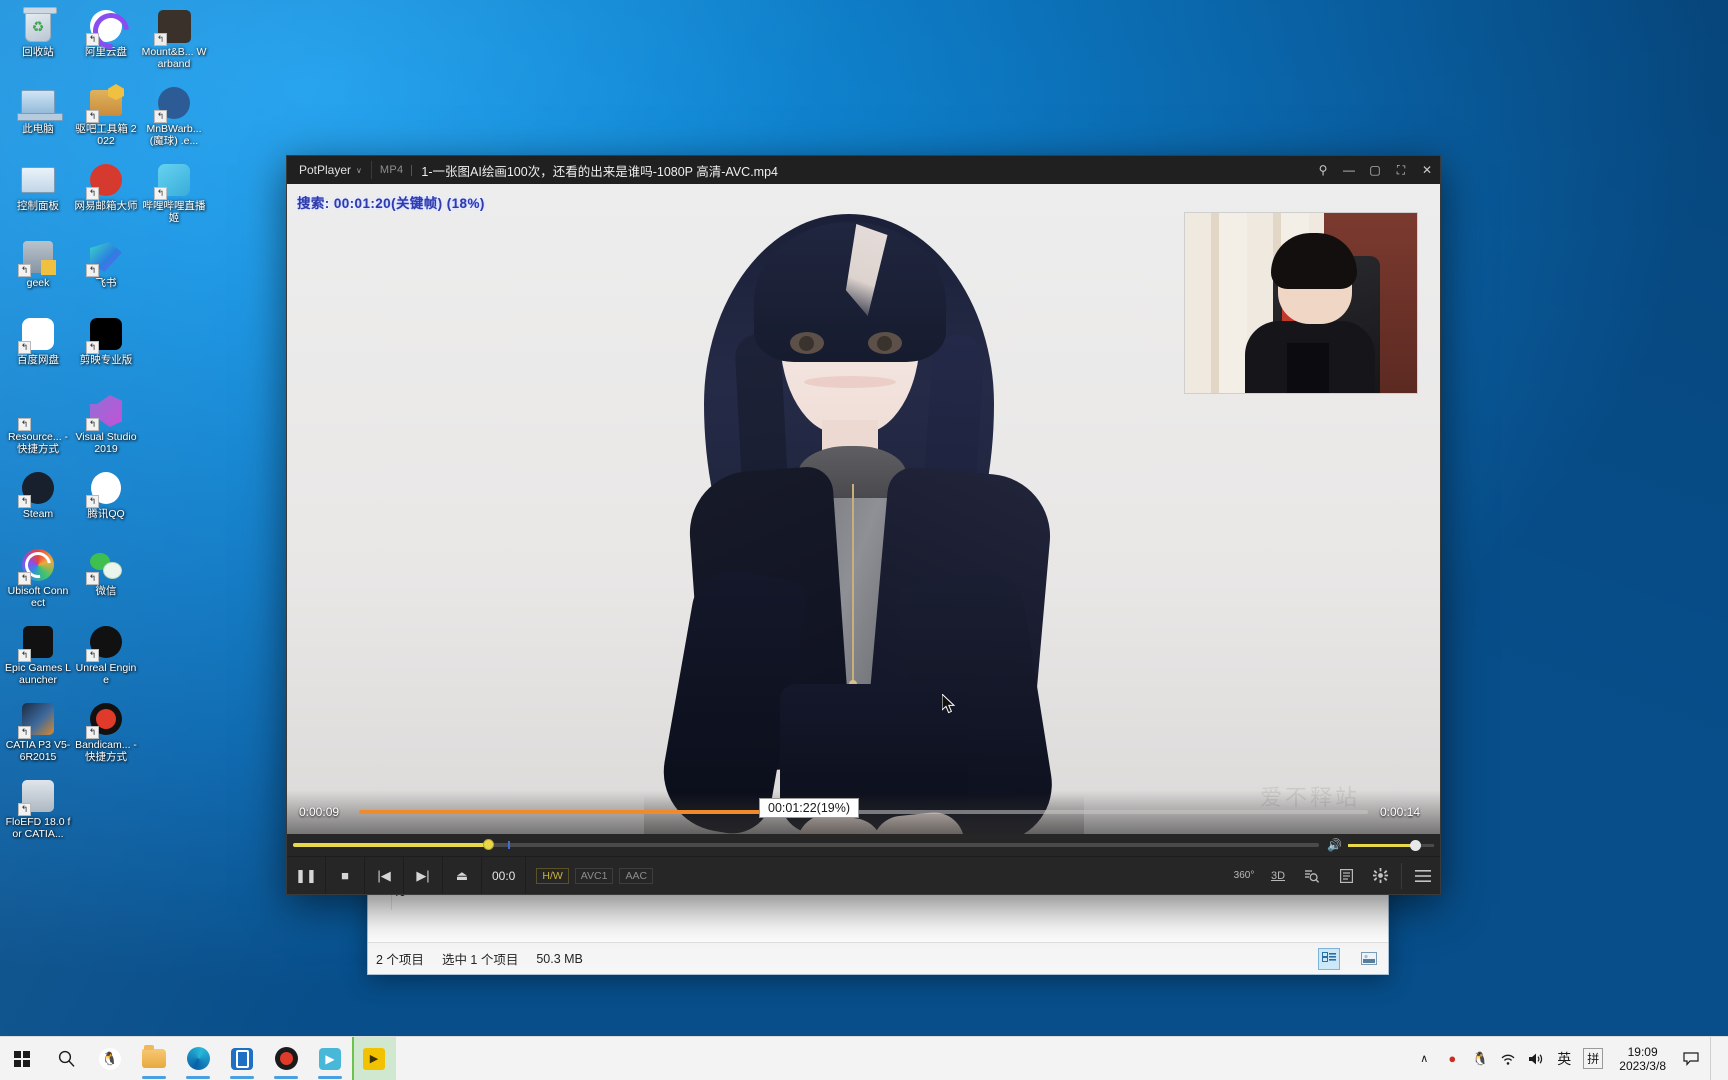  I want to click on osd-seek-bar: 0:00:09 0:00:14, so click(863, 812).